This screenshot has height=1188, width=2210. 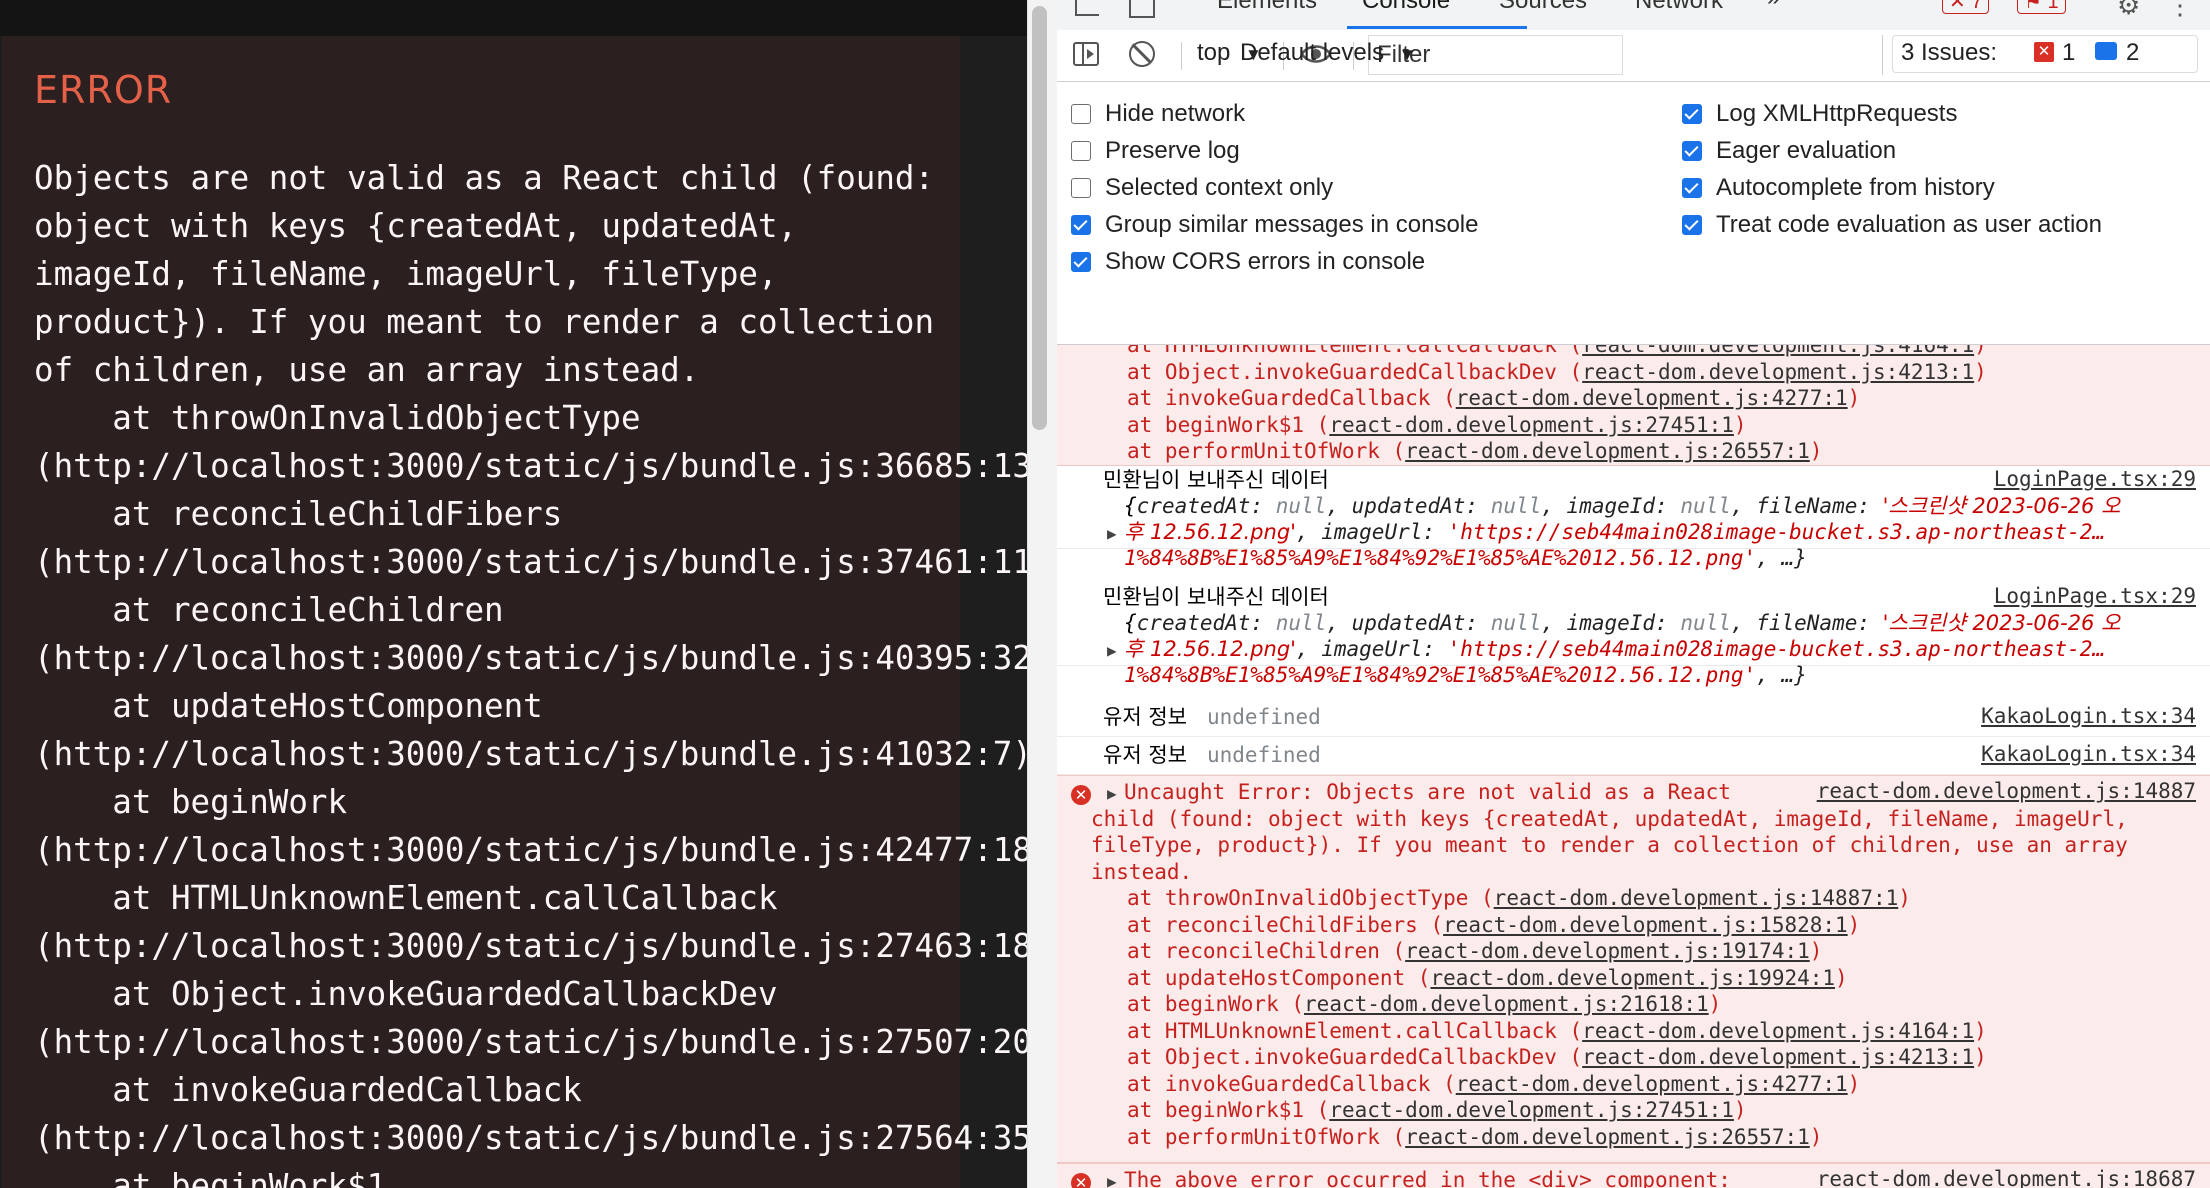 What do you see at coordinates (1855, 187) in the screenshot?
I see `setting-label: Autocomplete from history` at bounding box center [1855, 187].